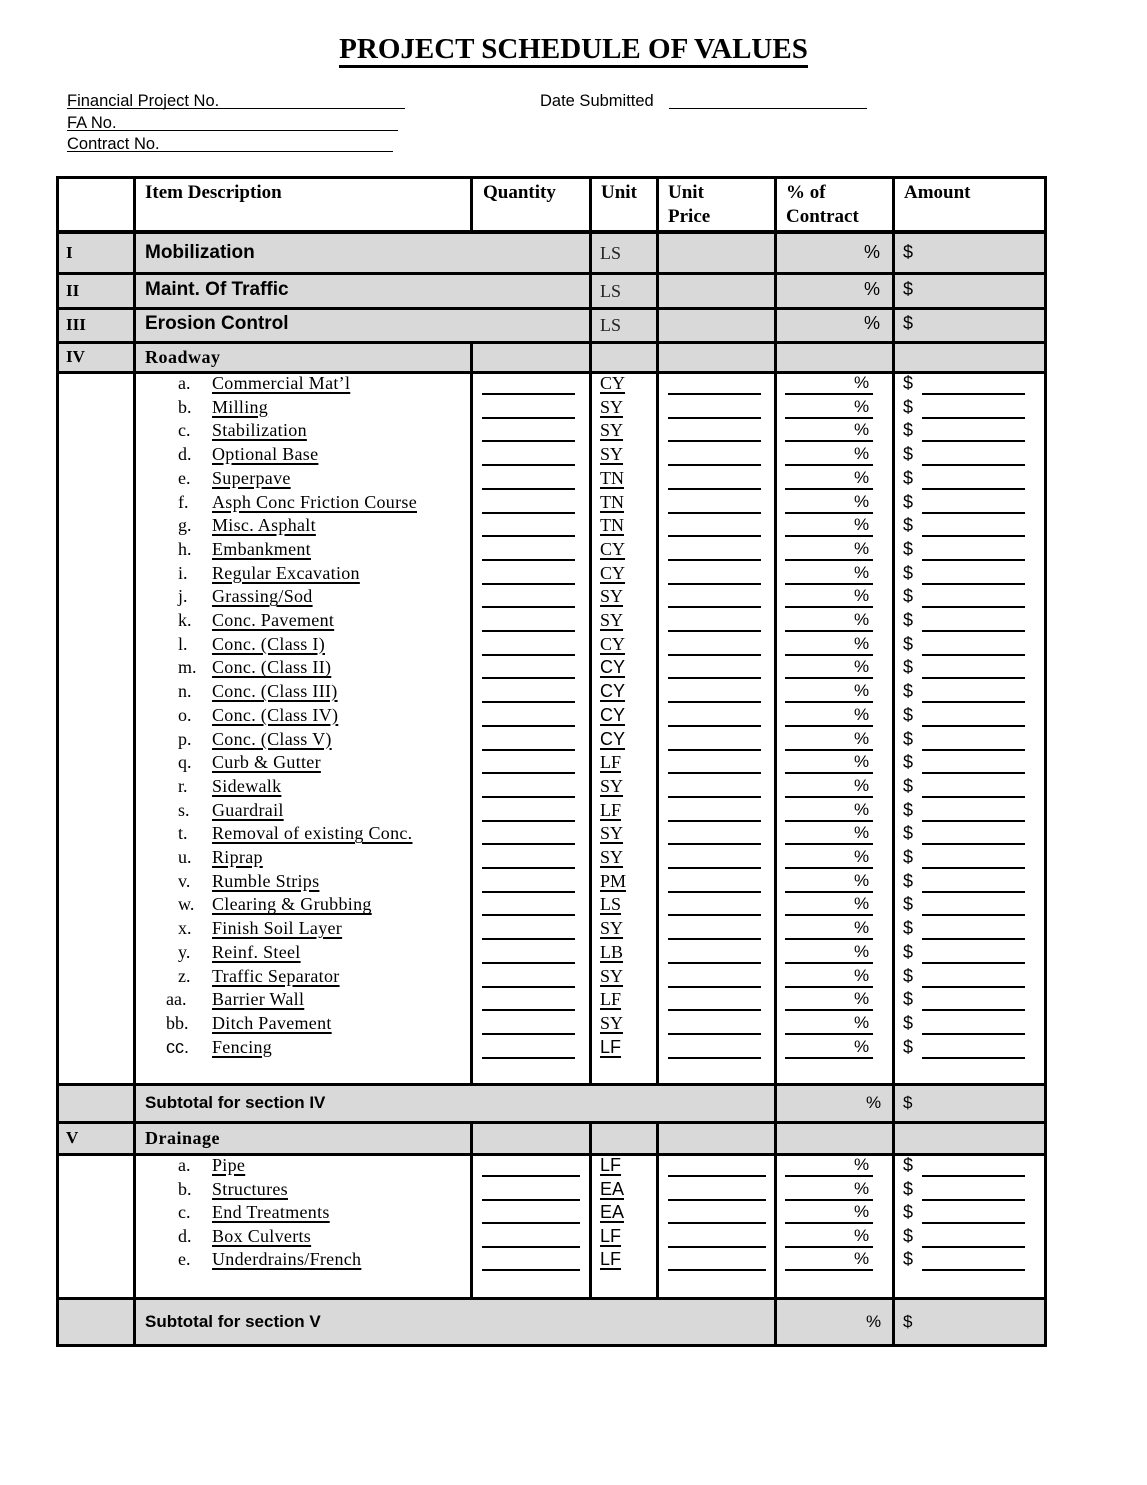  What do you see at coordinates (236, 108) in the screenshot?
I see `financial-project-no-field` at bounding box center [236, 108].